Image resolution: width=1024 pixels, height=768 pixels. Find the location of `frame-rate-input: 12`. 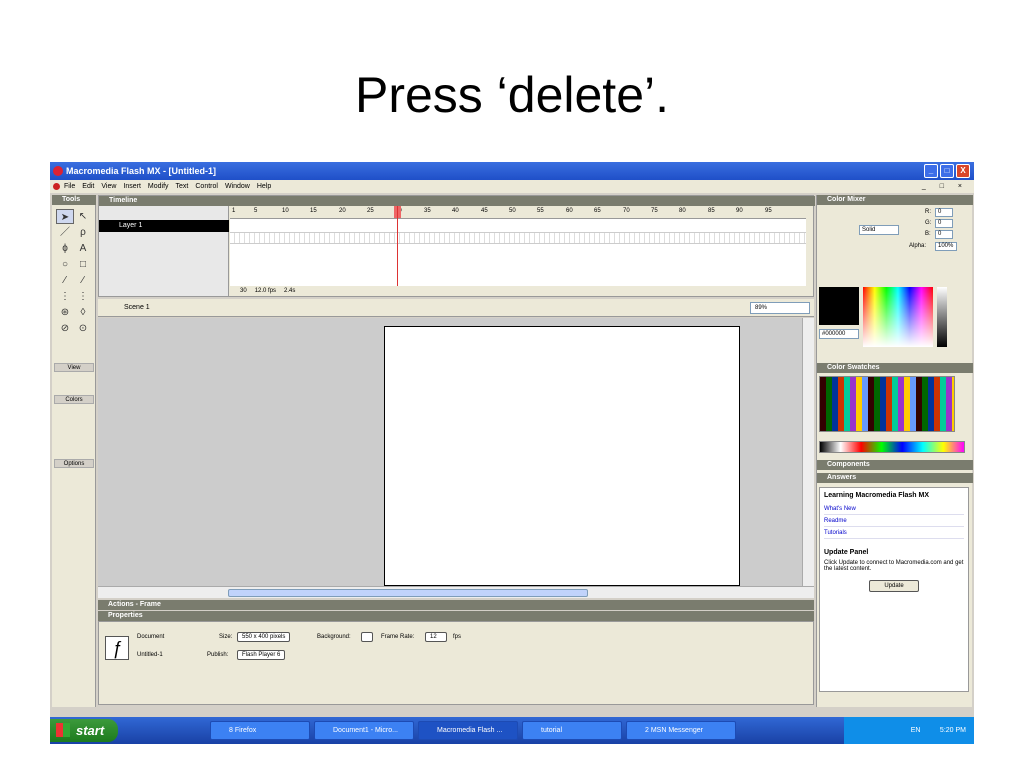

frame-rate-input: 12 is located at coordinates (436, 637).